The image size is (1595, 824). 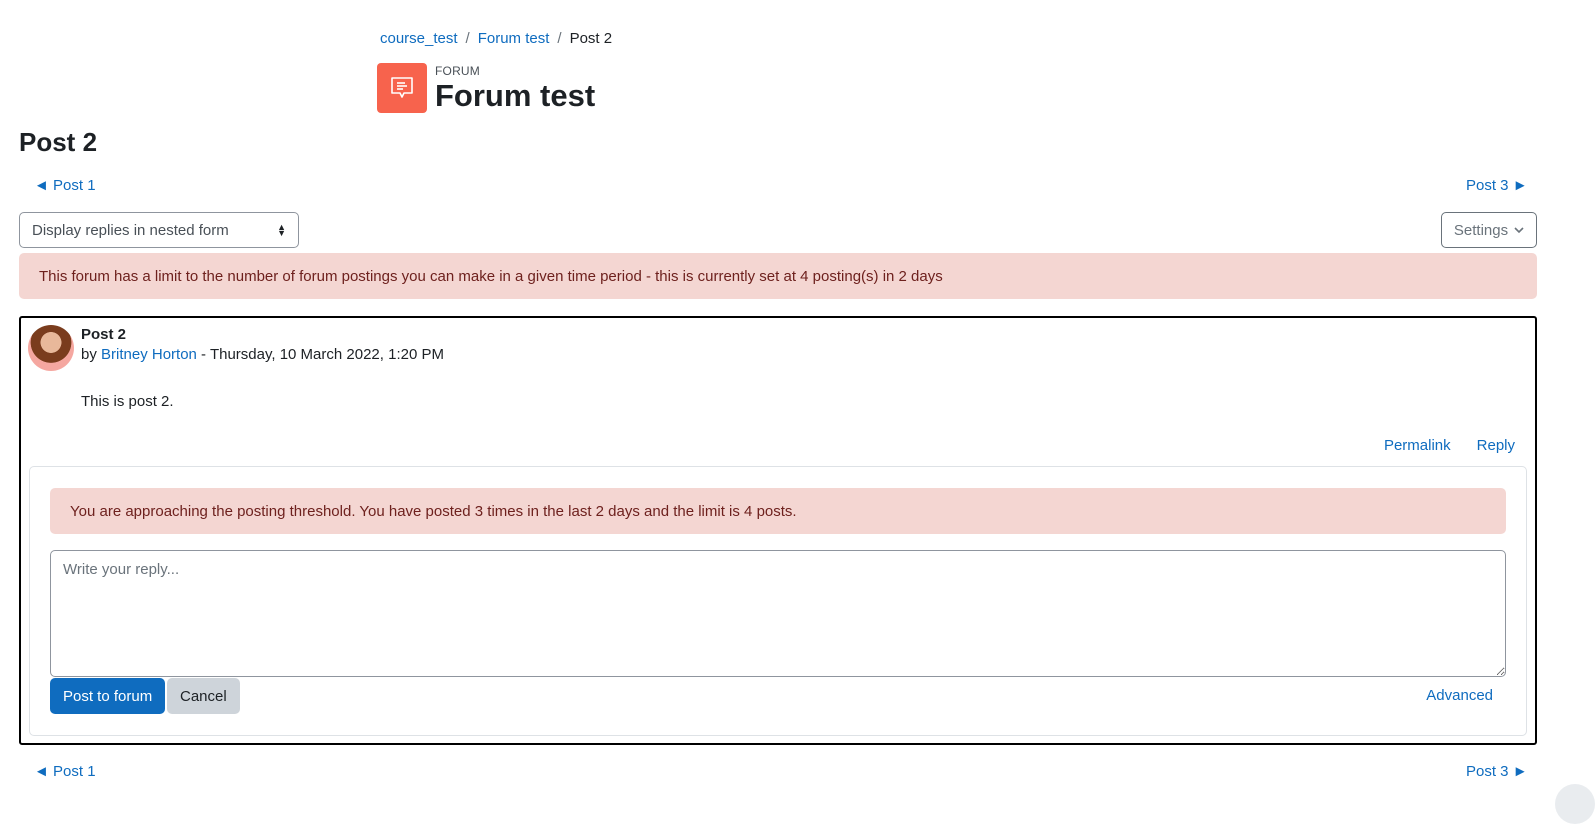 What do you see at coordinates (457, 71) in the screenshot?
I see `activity-type-label: FORUM` at bounding box center [457, 71].